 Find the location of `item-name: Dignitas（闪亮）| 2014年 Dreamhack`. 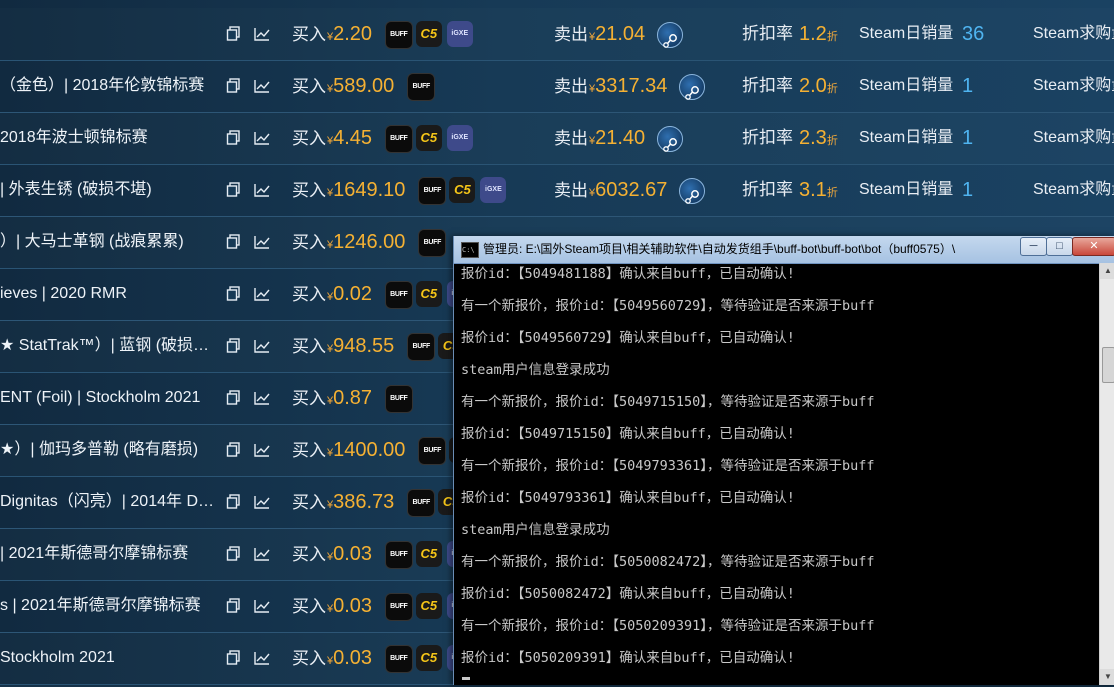

item-name: Dignitas（闪亮）| 2014年 Dreamhack is located at coordinates (107, 502).